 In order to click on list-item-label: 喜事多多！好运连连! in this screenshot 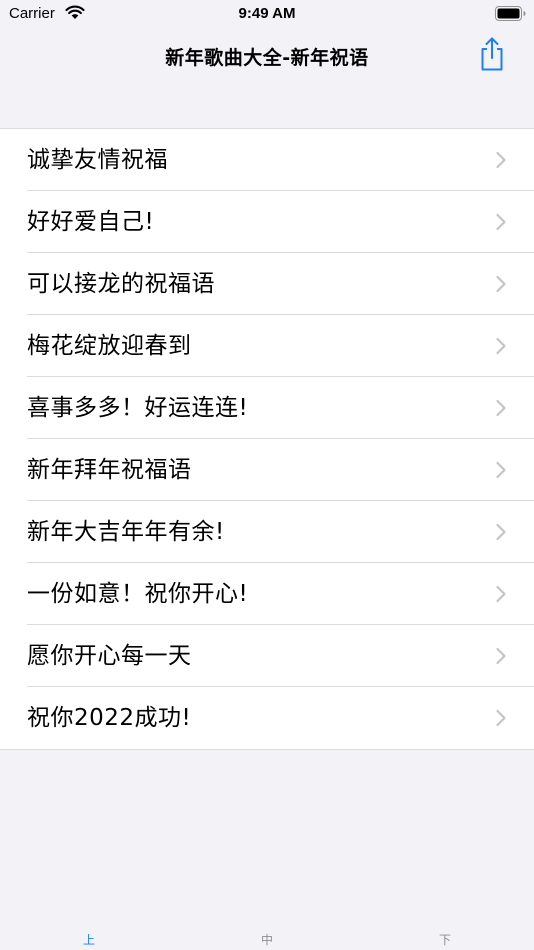, I will do `click(138, 408)`.